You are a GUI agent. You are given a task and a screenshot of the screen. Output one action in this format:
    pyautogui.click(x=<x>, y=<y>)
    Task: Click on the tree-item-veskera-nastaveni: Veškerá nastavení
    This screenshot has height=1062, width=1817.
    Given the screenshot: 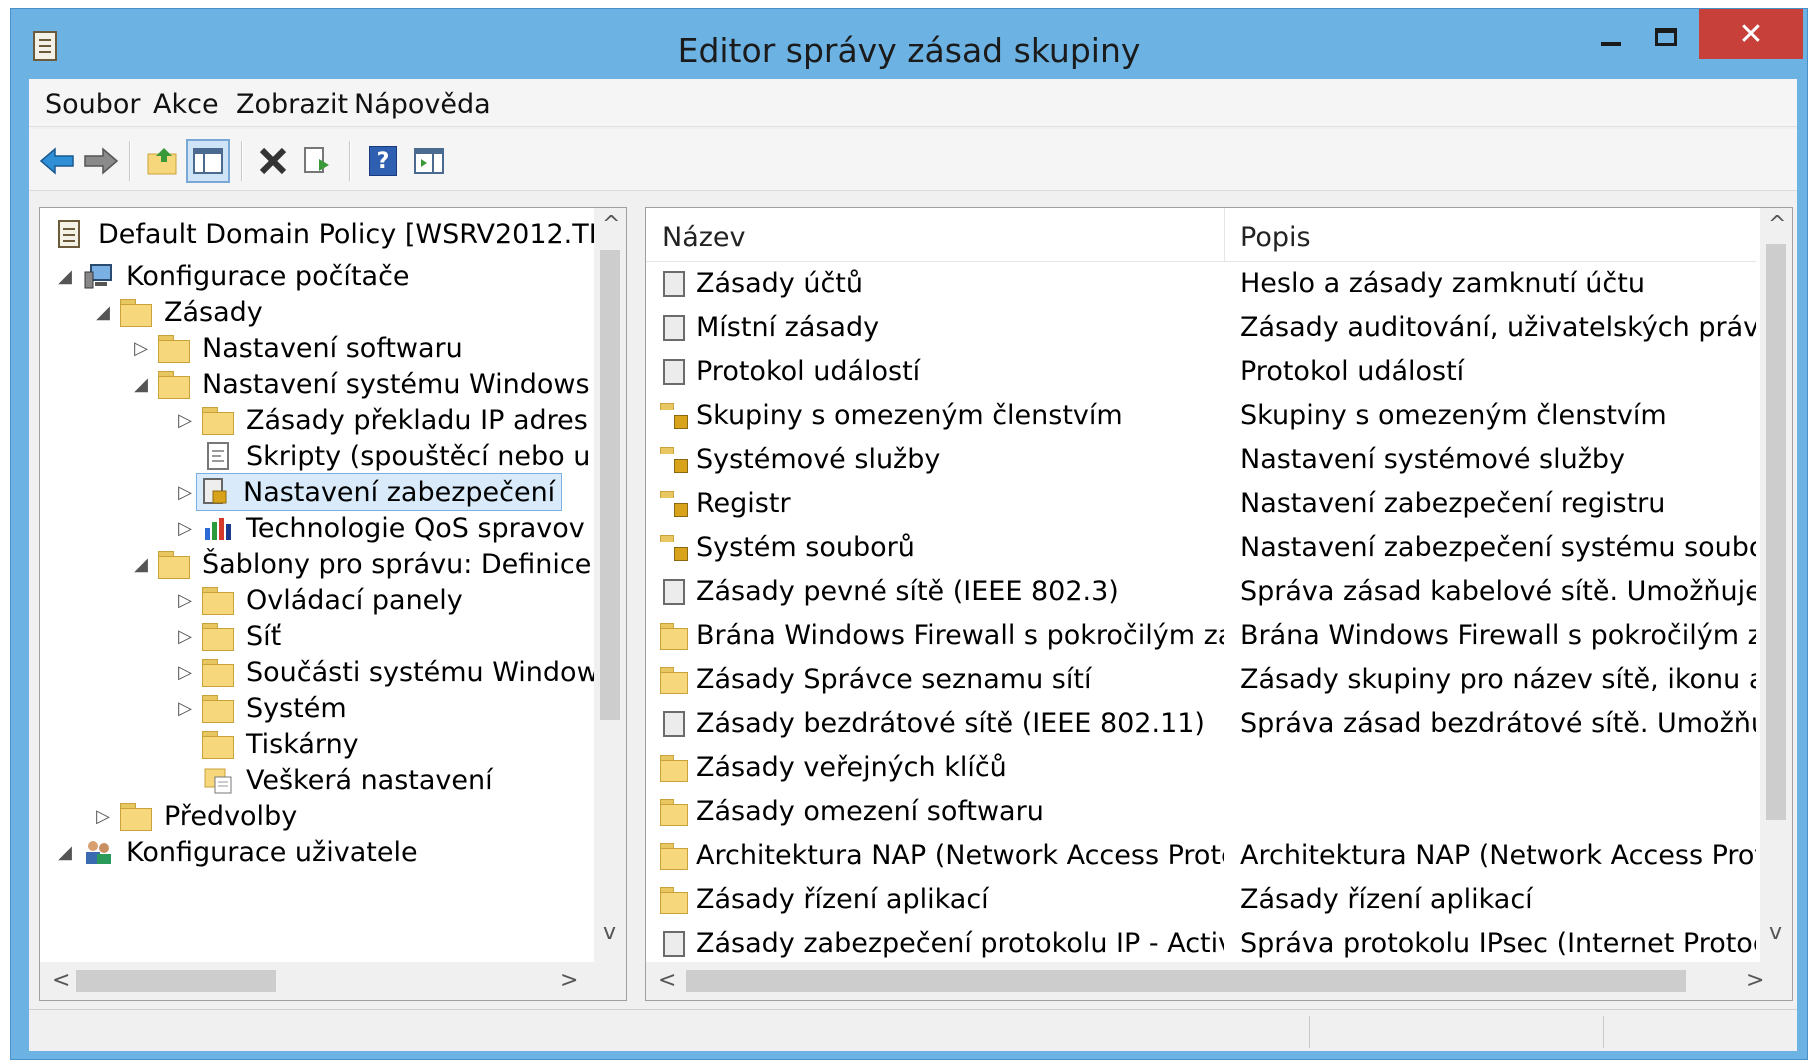 What is the action you would take?
    pyautogui.click(x=333, y=780)
    